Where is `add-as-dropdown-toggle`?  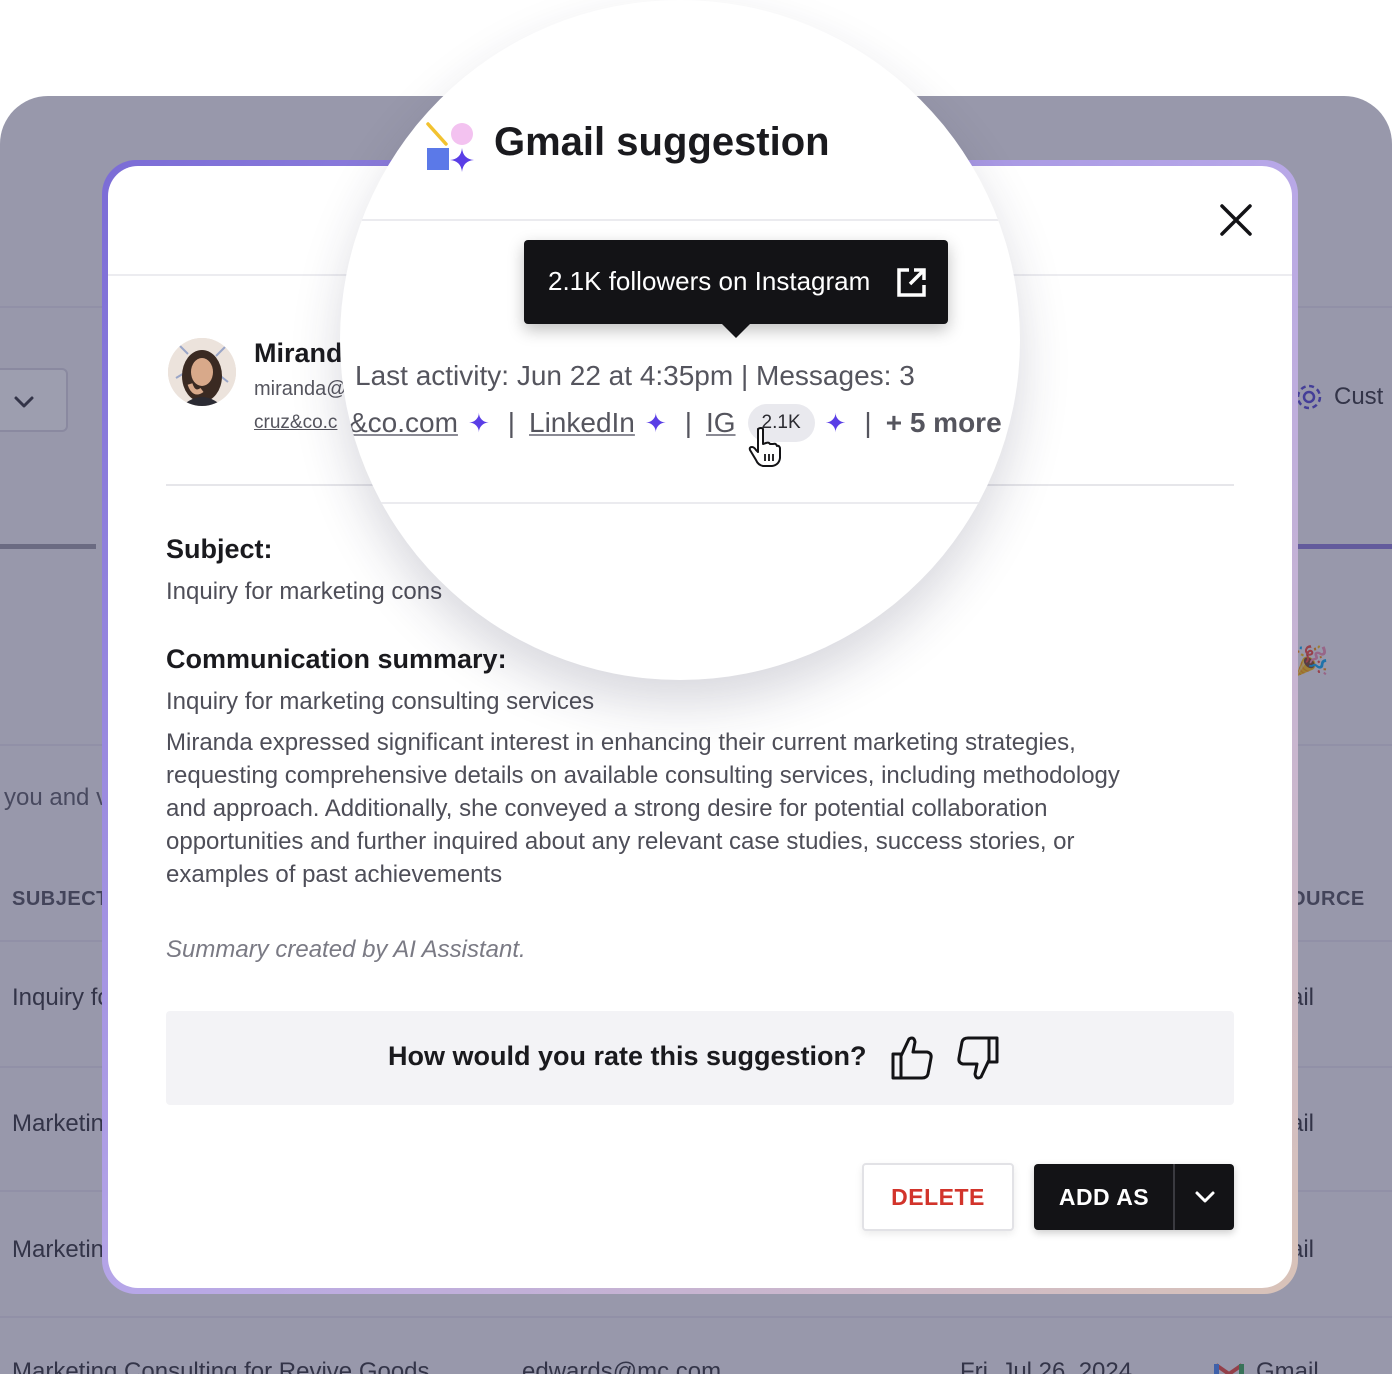
add-as-dropdown-toggle is located at coordinates (1204, 1197).